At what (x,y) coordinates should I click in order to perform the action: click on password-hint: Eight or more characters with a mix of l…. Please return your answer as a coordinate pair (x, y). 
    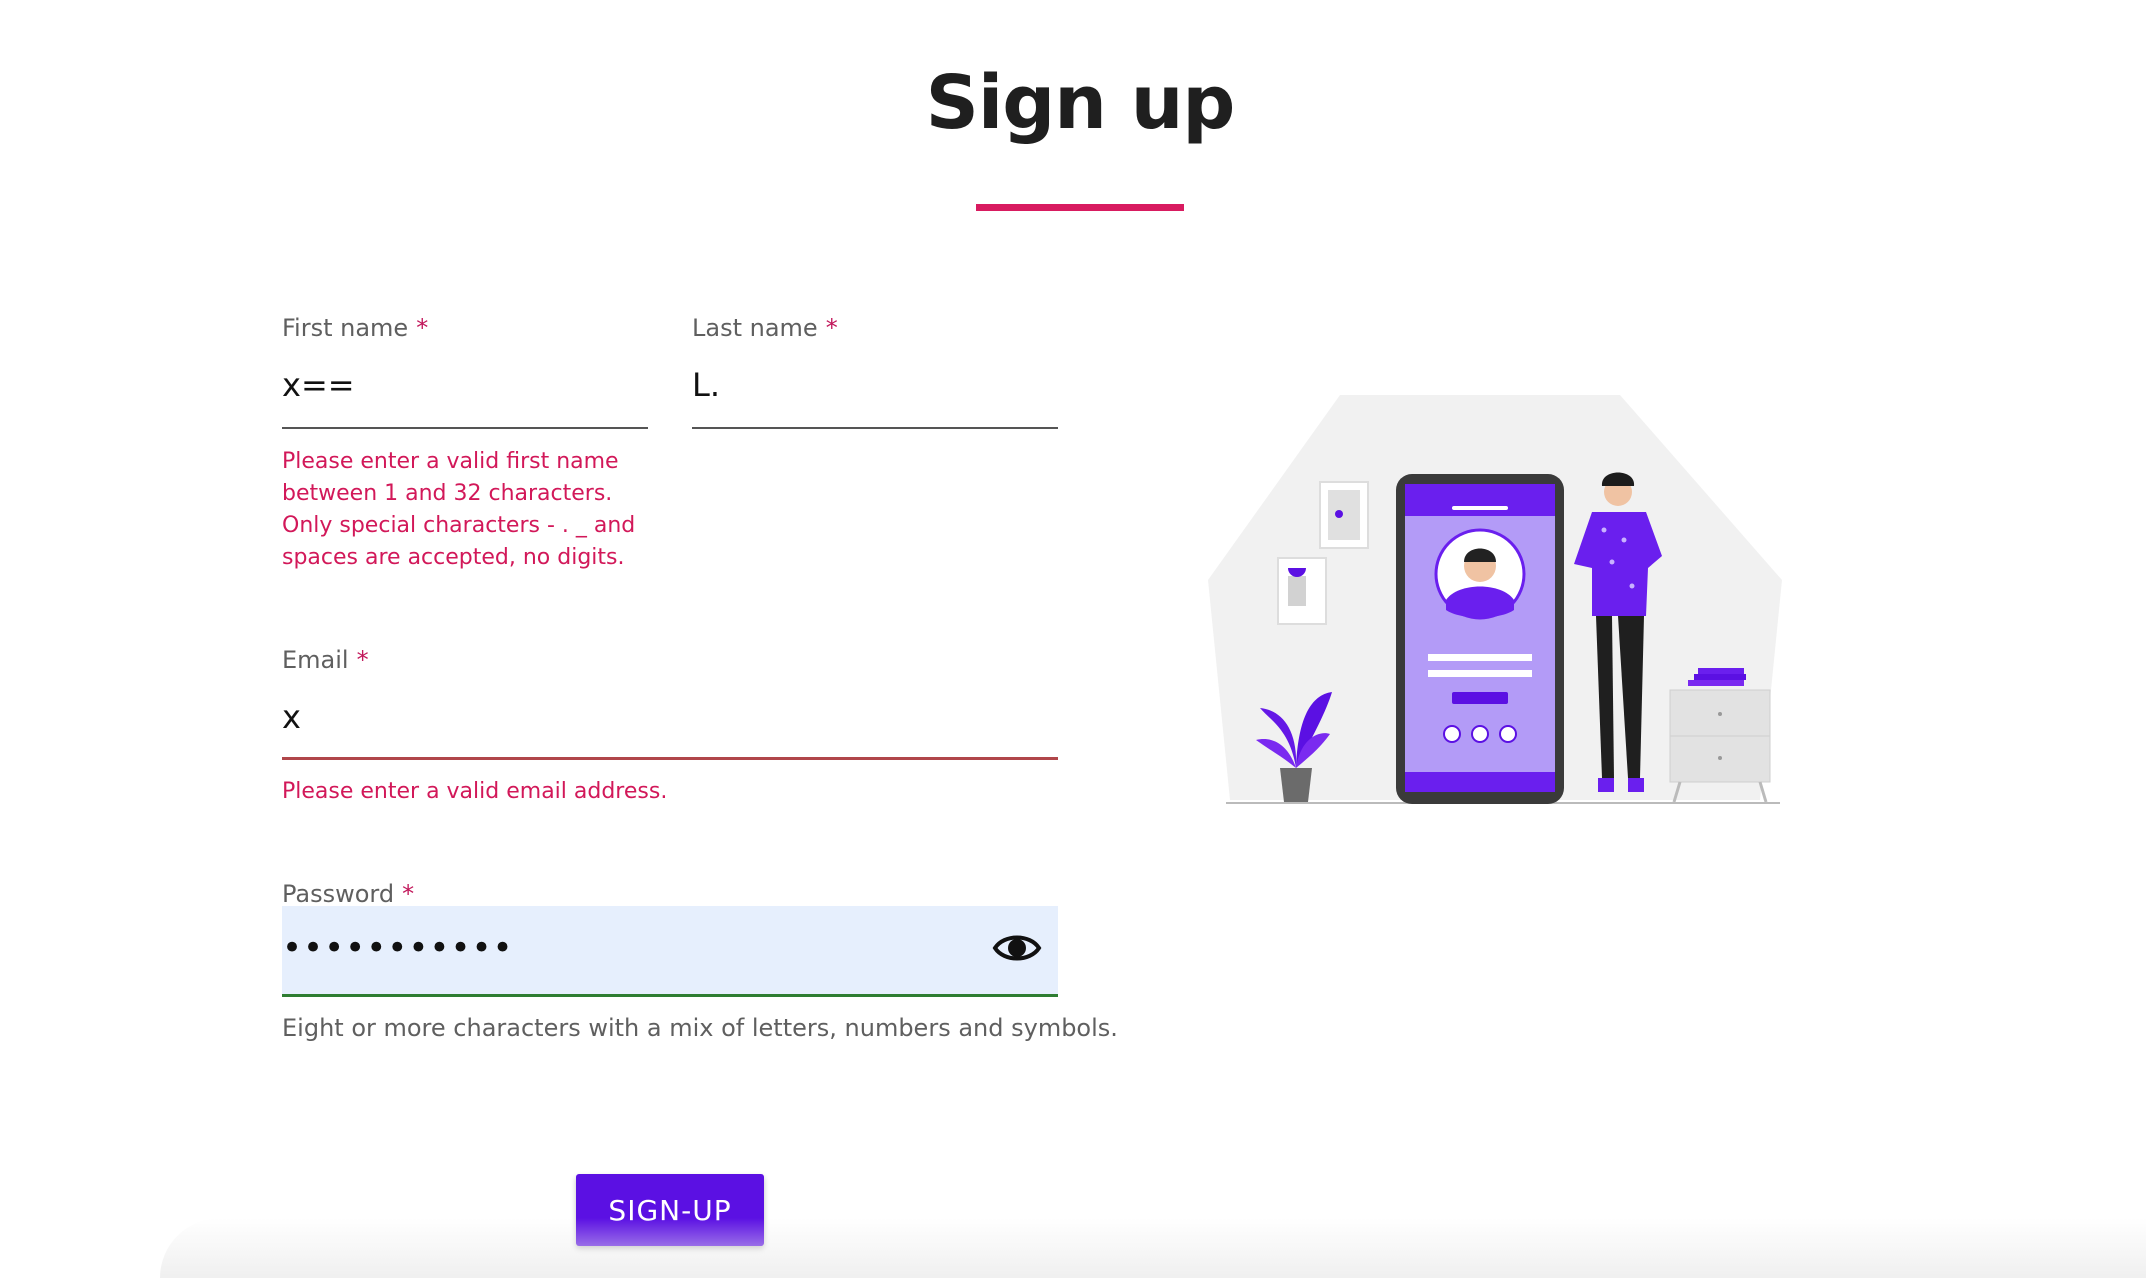
    Looking at the image, I should click on (700, 1028).